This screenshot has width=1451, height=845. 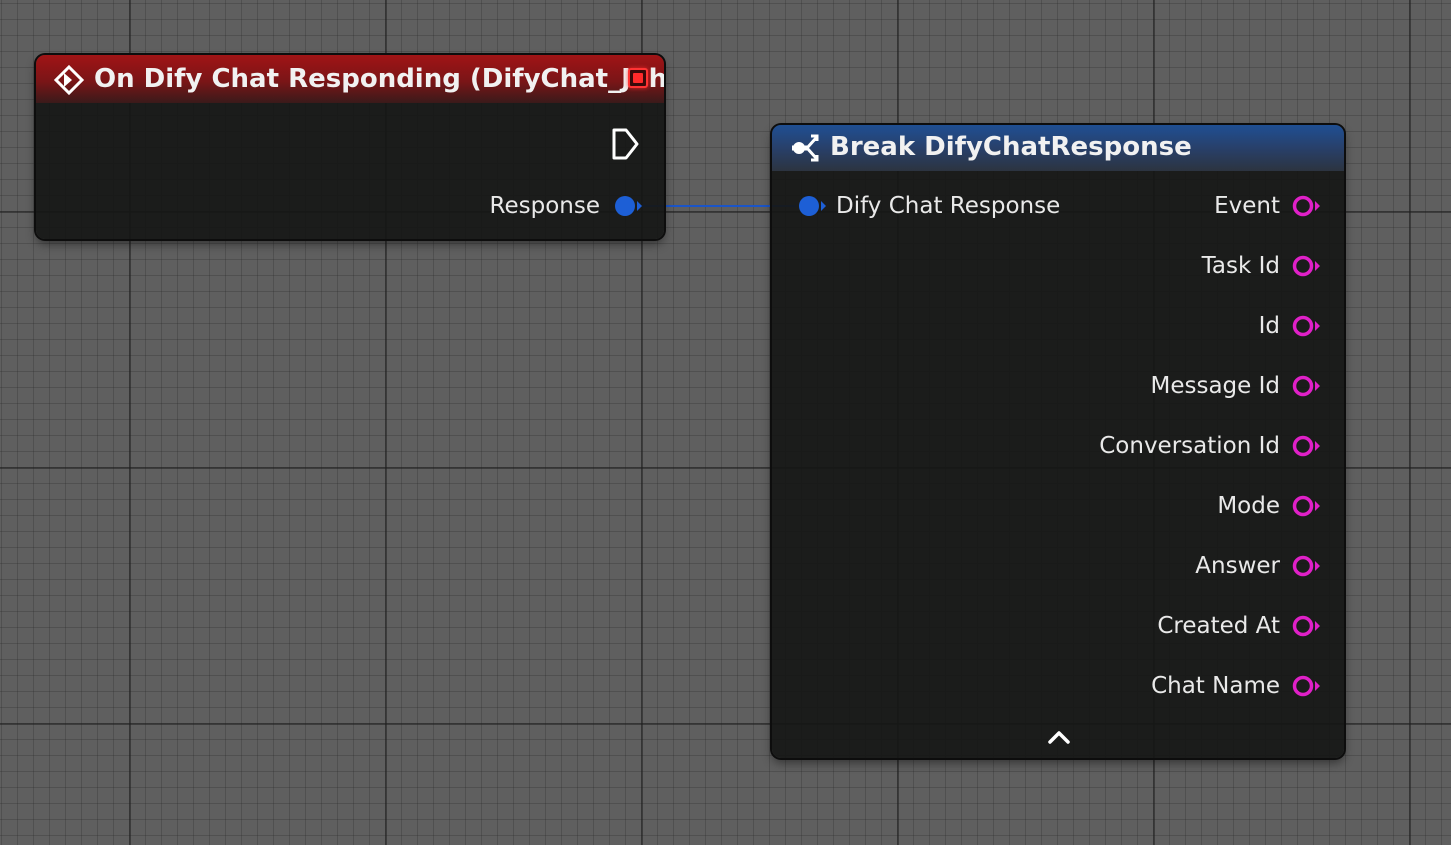 I want to click on pin-label: Task Id, so click(x=1240, y=266).